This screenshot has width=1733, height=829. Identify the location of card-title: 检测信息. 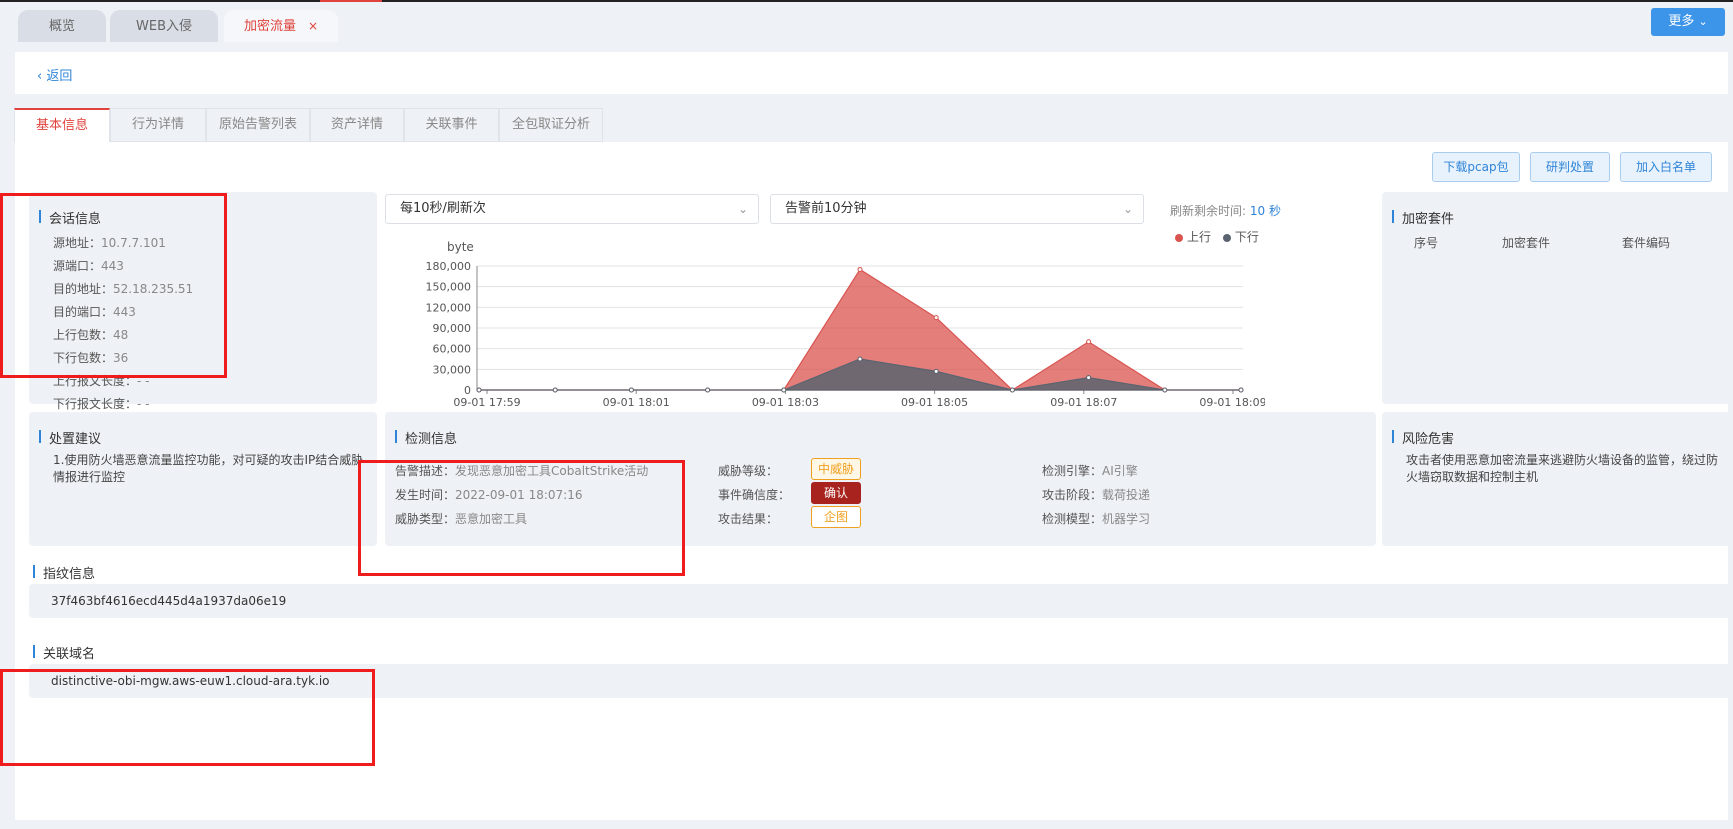
(426, 437).